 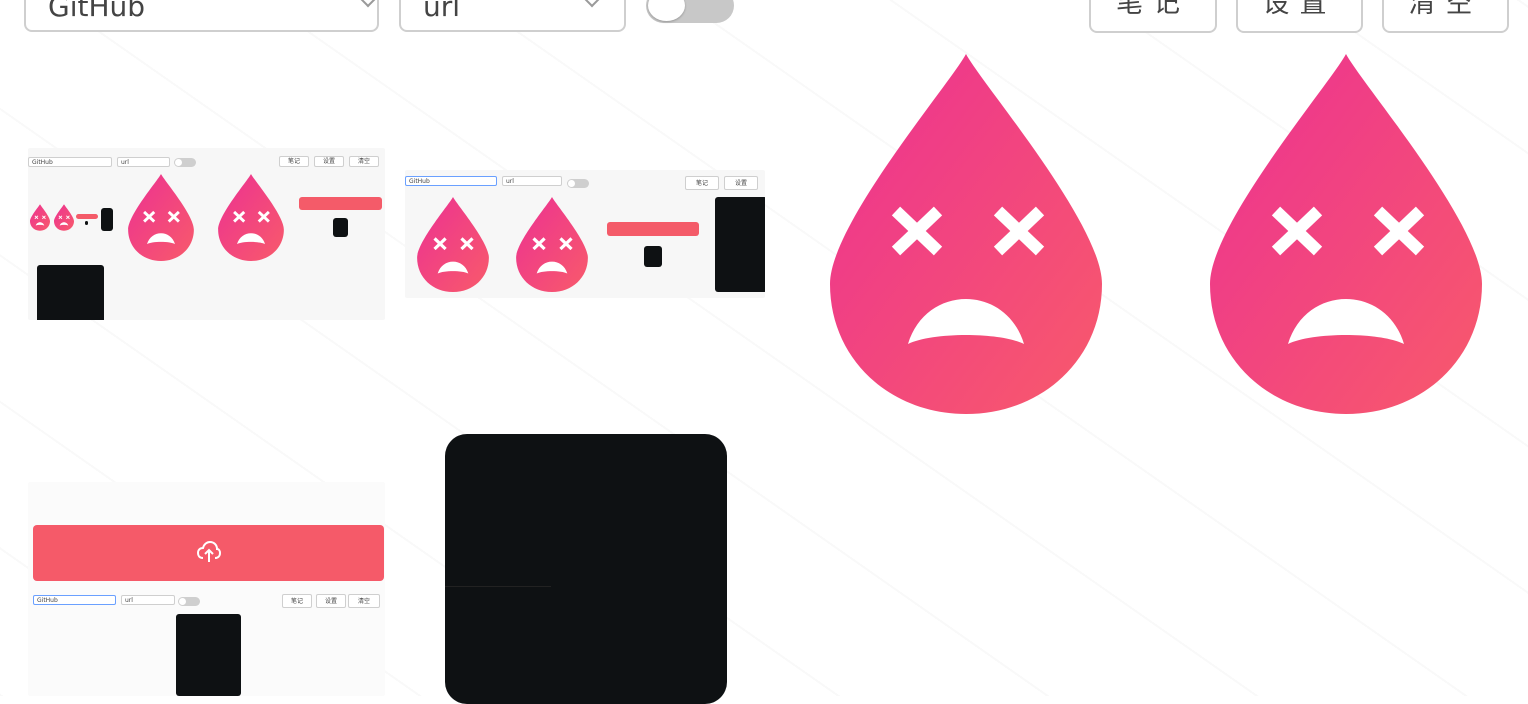 What do you see at coordinates (586, 569) in the screenshot?
I see `dark-image-tile` at bounding box center [586, 569].